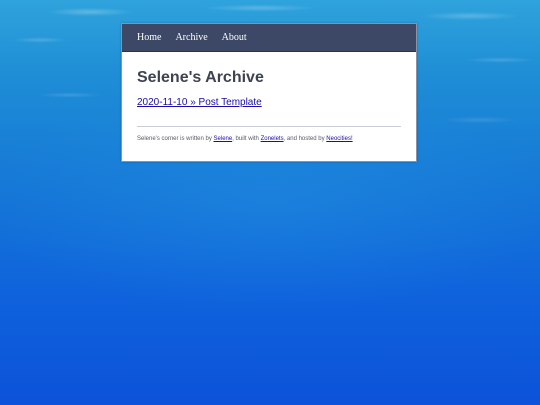  What do you see at coordinates (272, 139) in the screenshot?
I see `zonelets-link: Zonelets` at bounding box center [272, 139].